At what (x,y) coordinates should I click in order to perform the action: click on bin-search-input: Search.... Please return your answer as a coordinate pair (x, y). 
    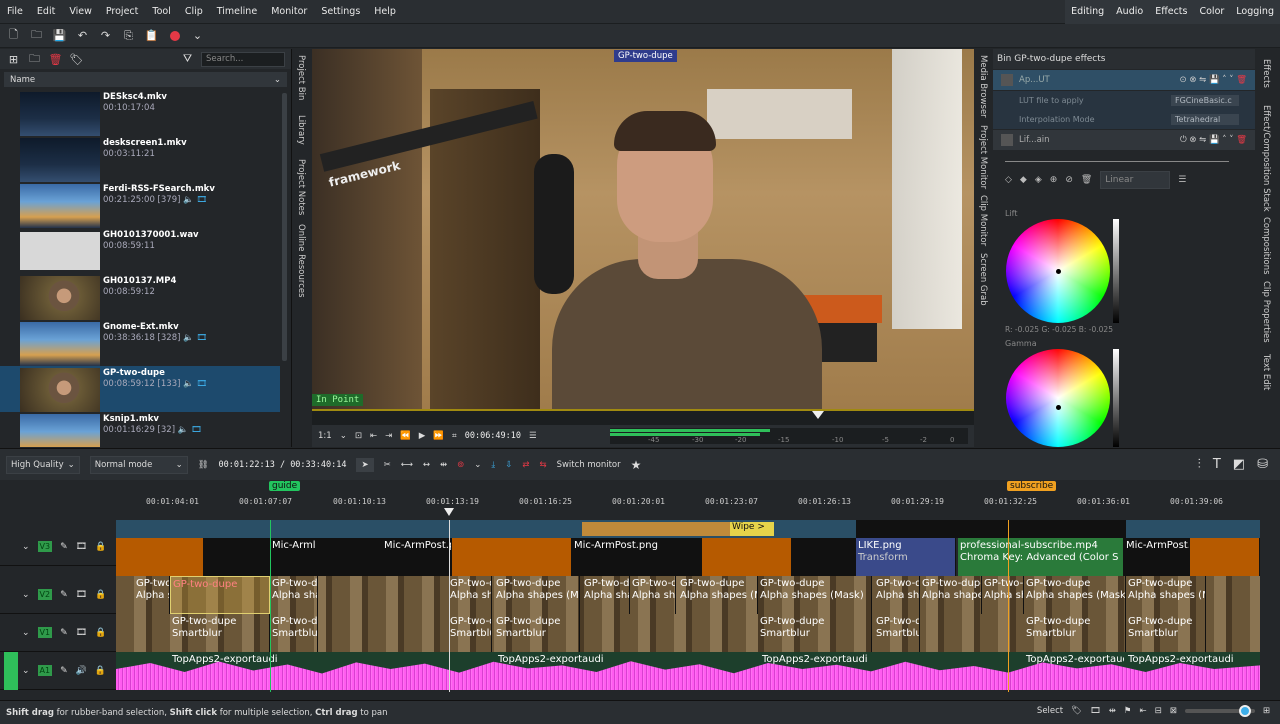
    Looking at the image, I should click on (243, 59).